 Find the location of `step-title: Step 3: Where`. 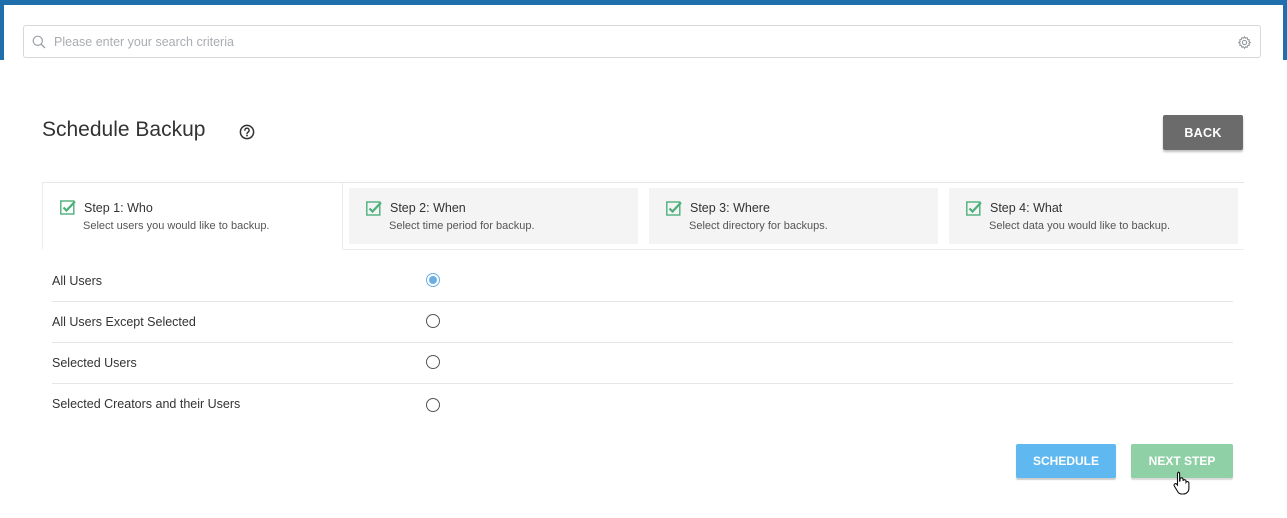

step-title: Step 3: Where is located at coordinates (730, 208).